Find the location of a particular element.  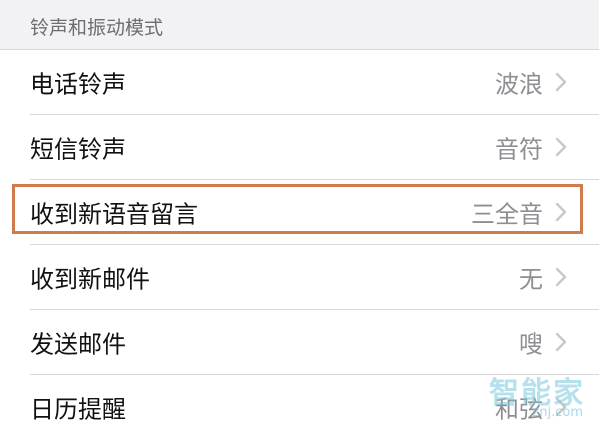

row-sms-ringtone: 短信铃声 音符 is located at coordinates (299, 147).